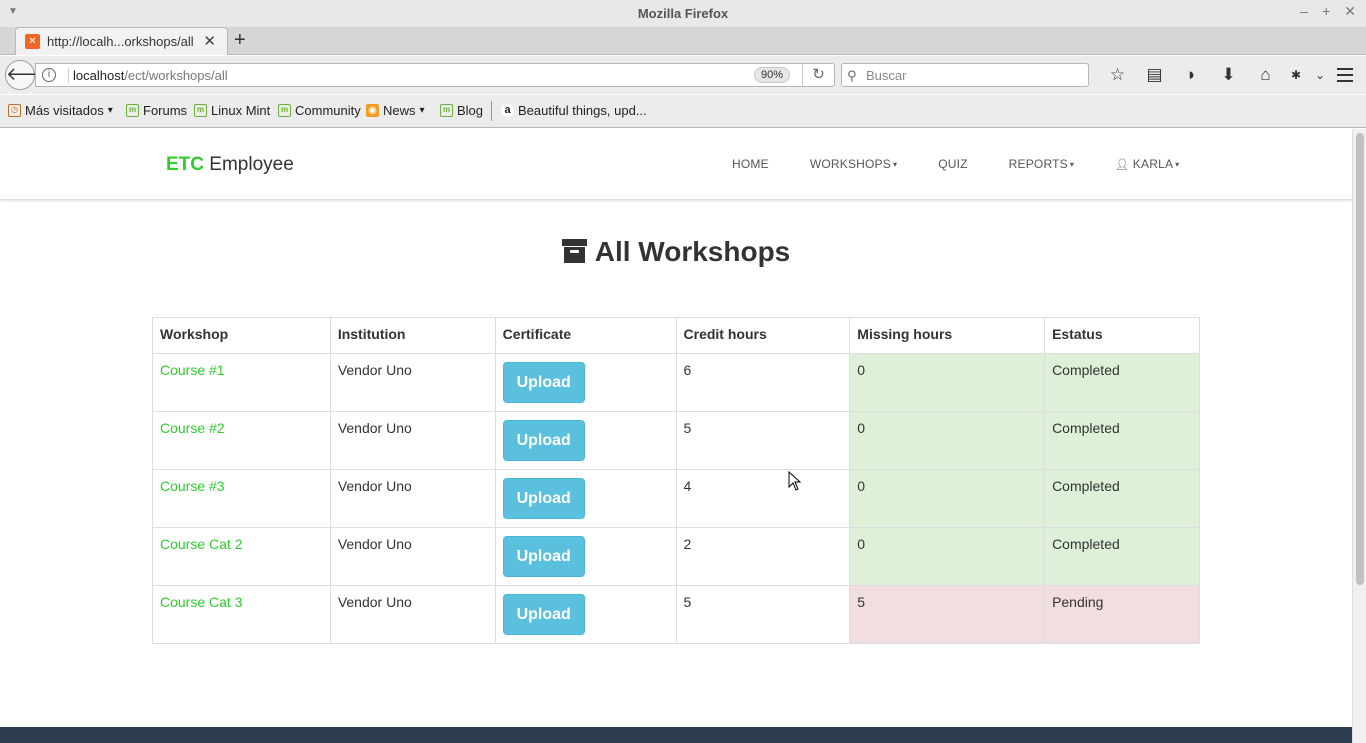 The image size is (1366, 743). I want to click on zoom-indicator: 90%, so click(772, 75).